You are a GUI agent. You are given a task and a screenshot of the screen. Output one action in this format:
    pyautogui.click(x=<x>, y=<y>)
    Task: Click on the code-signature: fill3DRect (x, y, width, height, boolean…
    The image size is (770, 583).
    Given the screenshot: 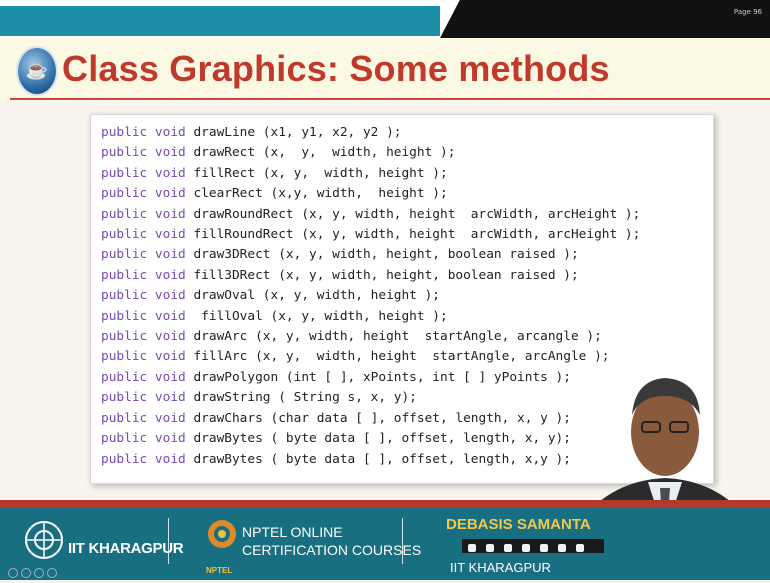 What is the action you would take?
    pyautogui.click(x=382, y=275)
    